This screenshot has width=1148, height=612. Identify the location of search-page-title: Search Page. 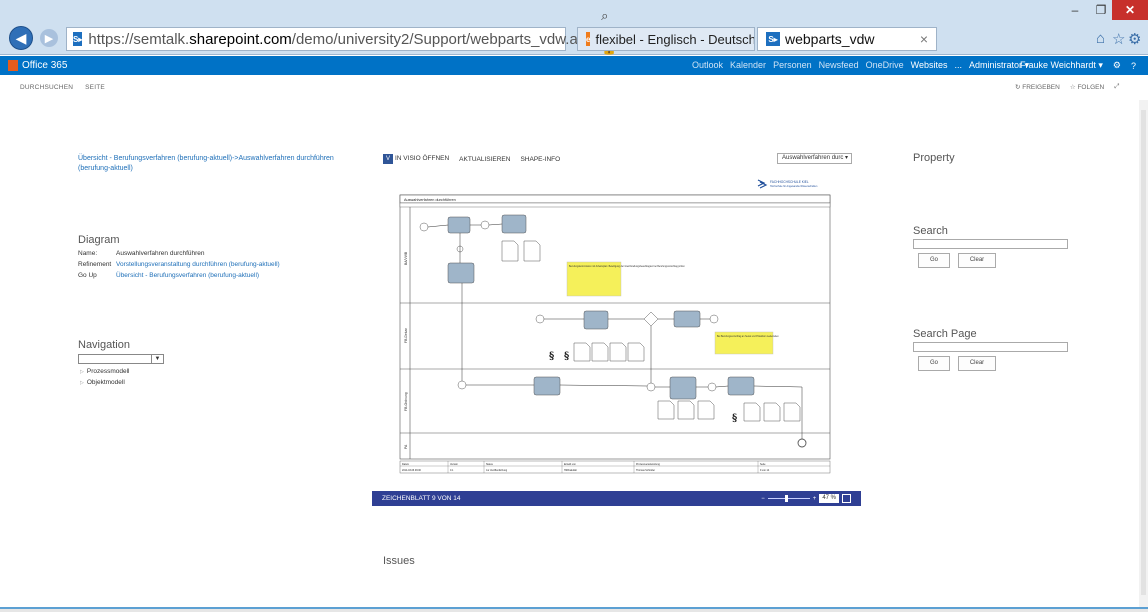
(945, 334).